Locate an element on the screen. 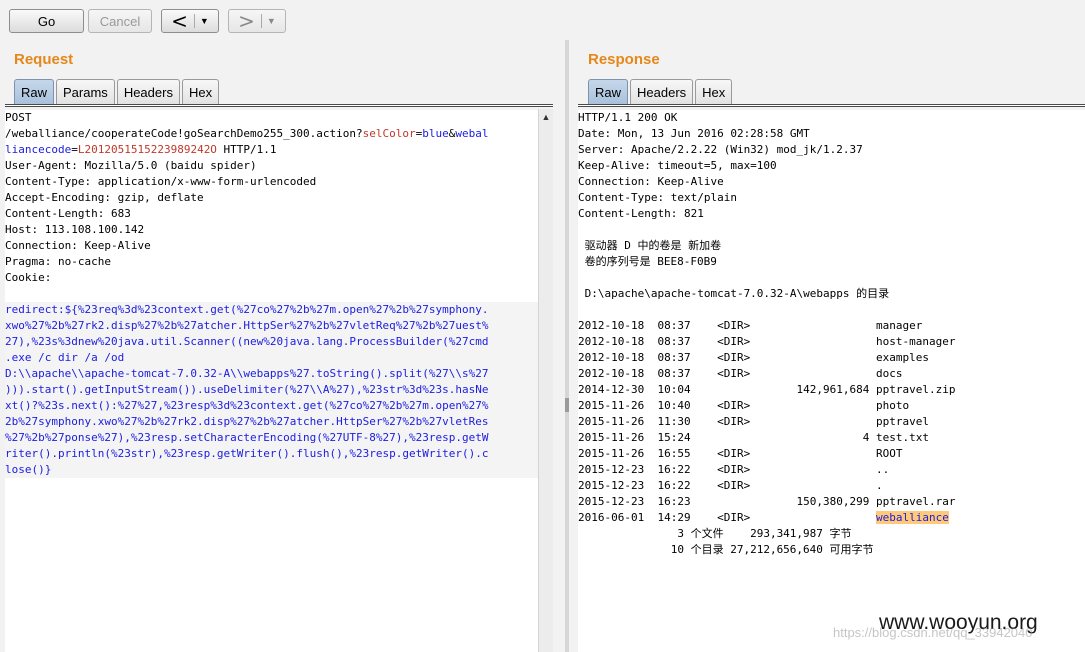 The height and width of the screenshot is (652, 1085). listing-row: 2015-11-26 10:40 <DIR> photo is located at coordinates (831, 406).